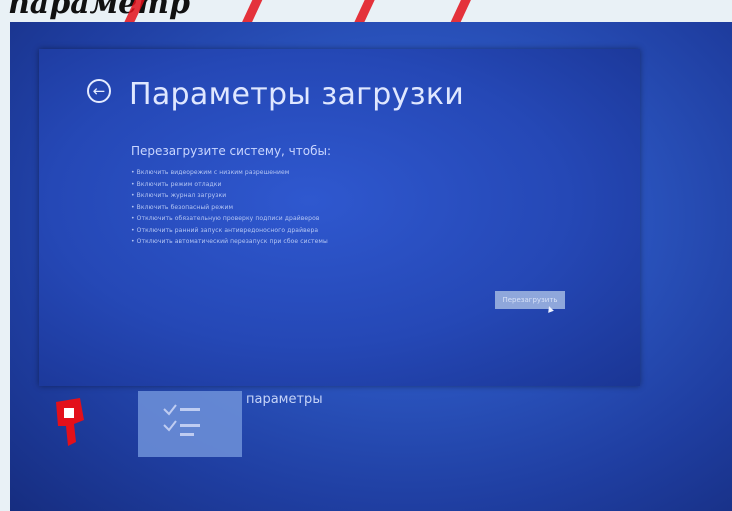 The image size is (732, 511). I want to click on map-pin-icon, so click(70, 422).